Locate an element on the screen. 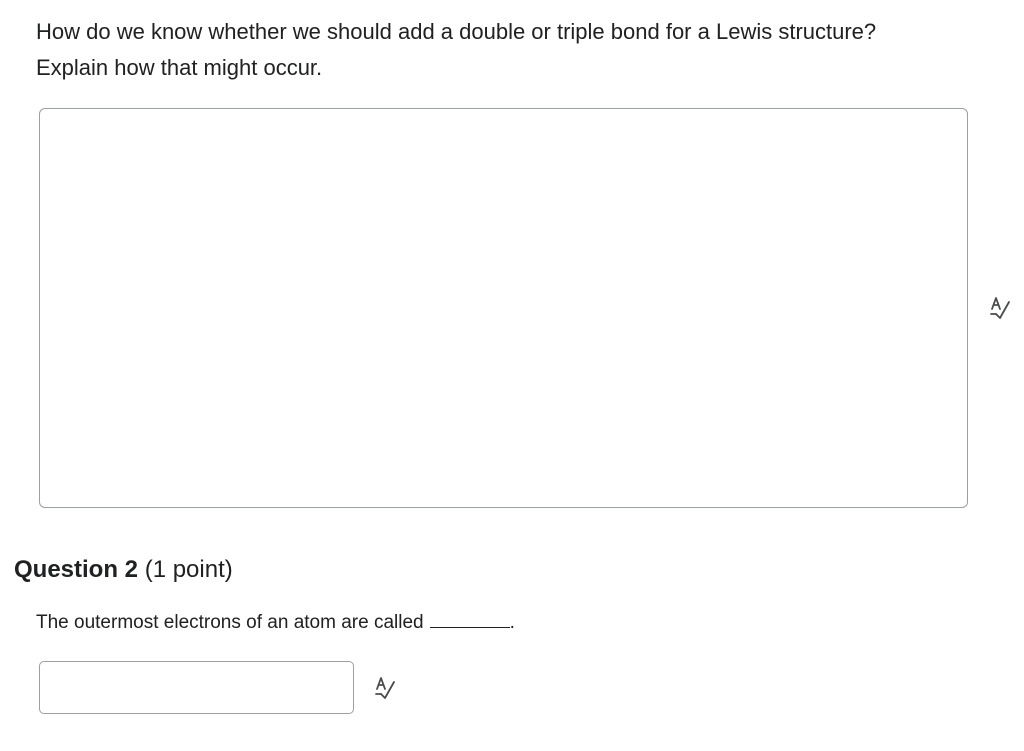 Image resolution: width=1024 pixels, height=751 pixels. question-2-heading: Question 2 (1 point) is located at coordinates (123, 570).